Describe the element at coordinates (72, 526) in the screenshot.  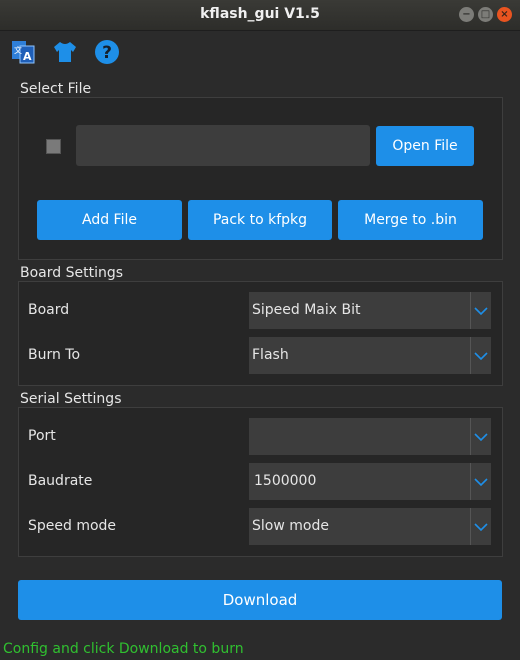
I see `speed-mode-label: Speed mode` at that location.